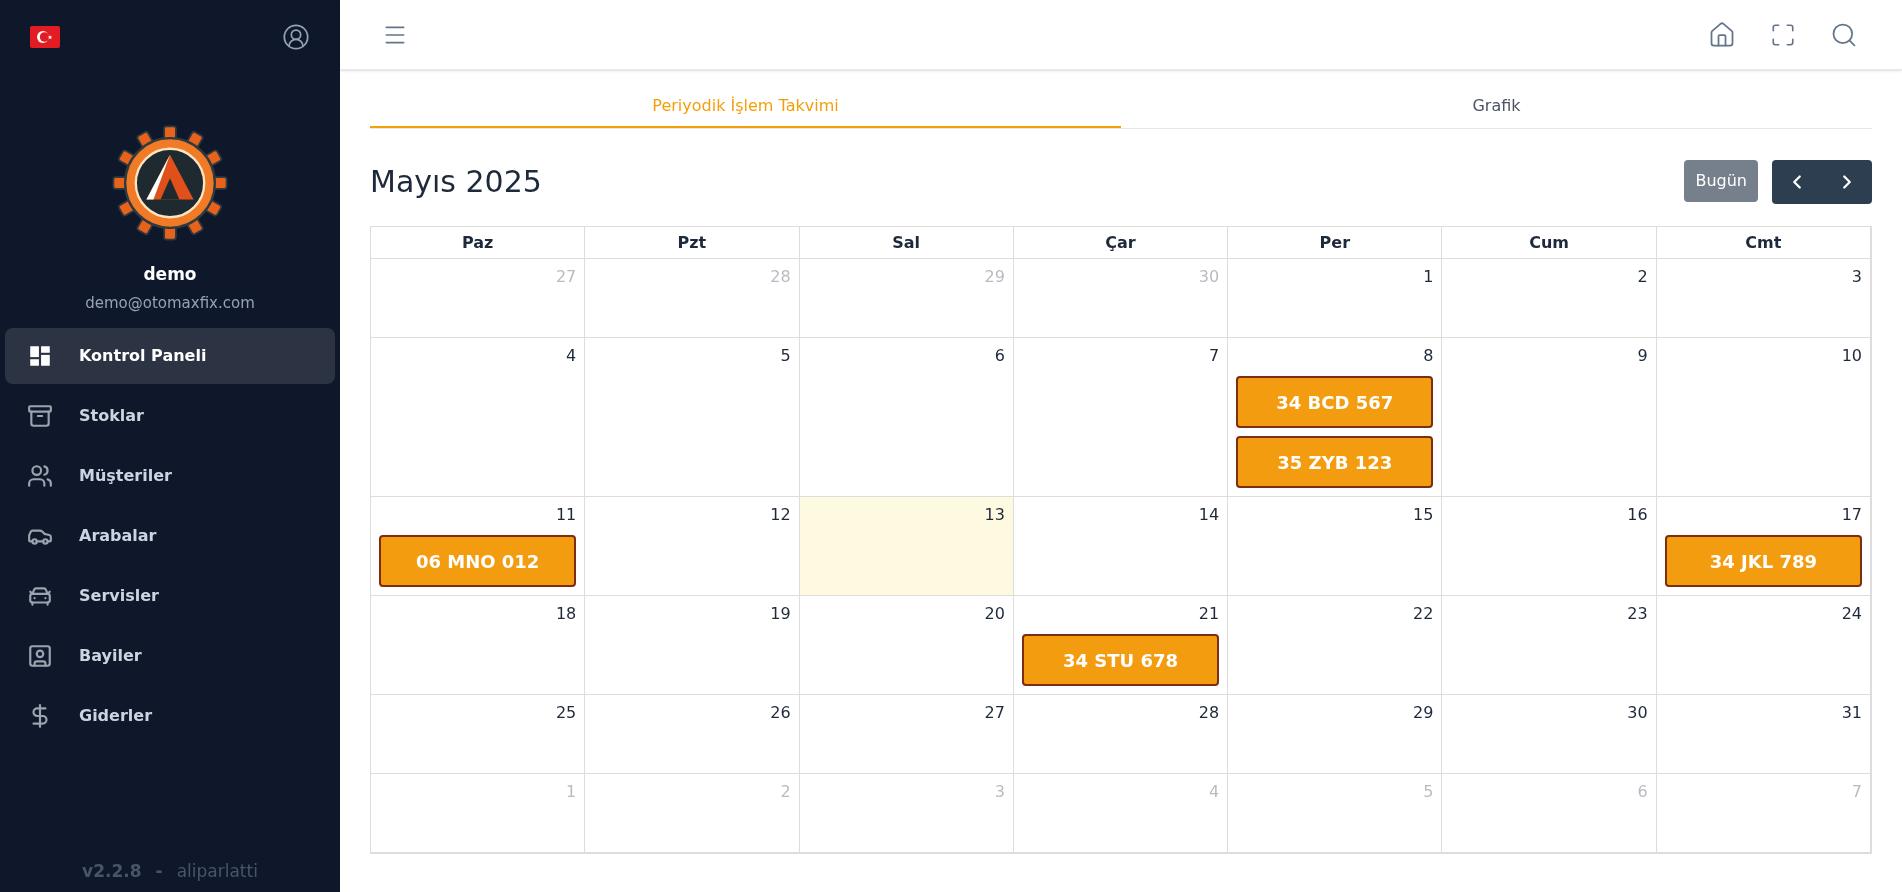 Image resolution: width=1902 pixels, height=892 pixels. I want to click on day-number: 12, so click(780, 515).